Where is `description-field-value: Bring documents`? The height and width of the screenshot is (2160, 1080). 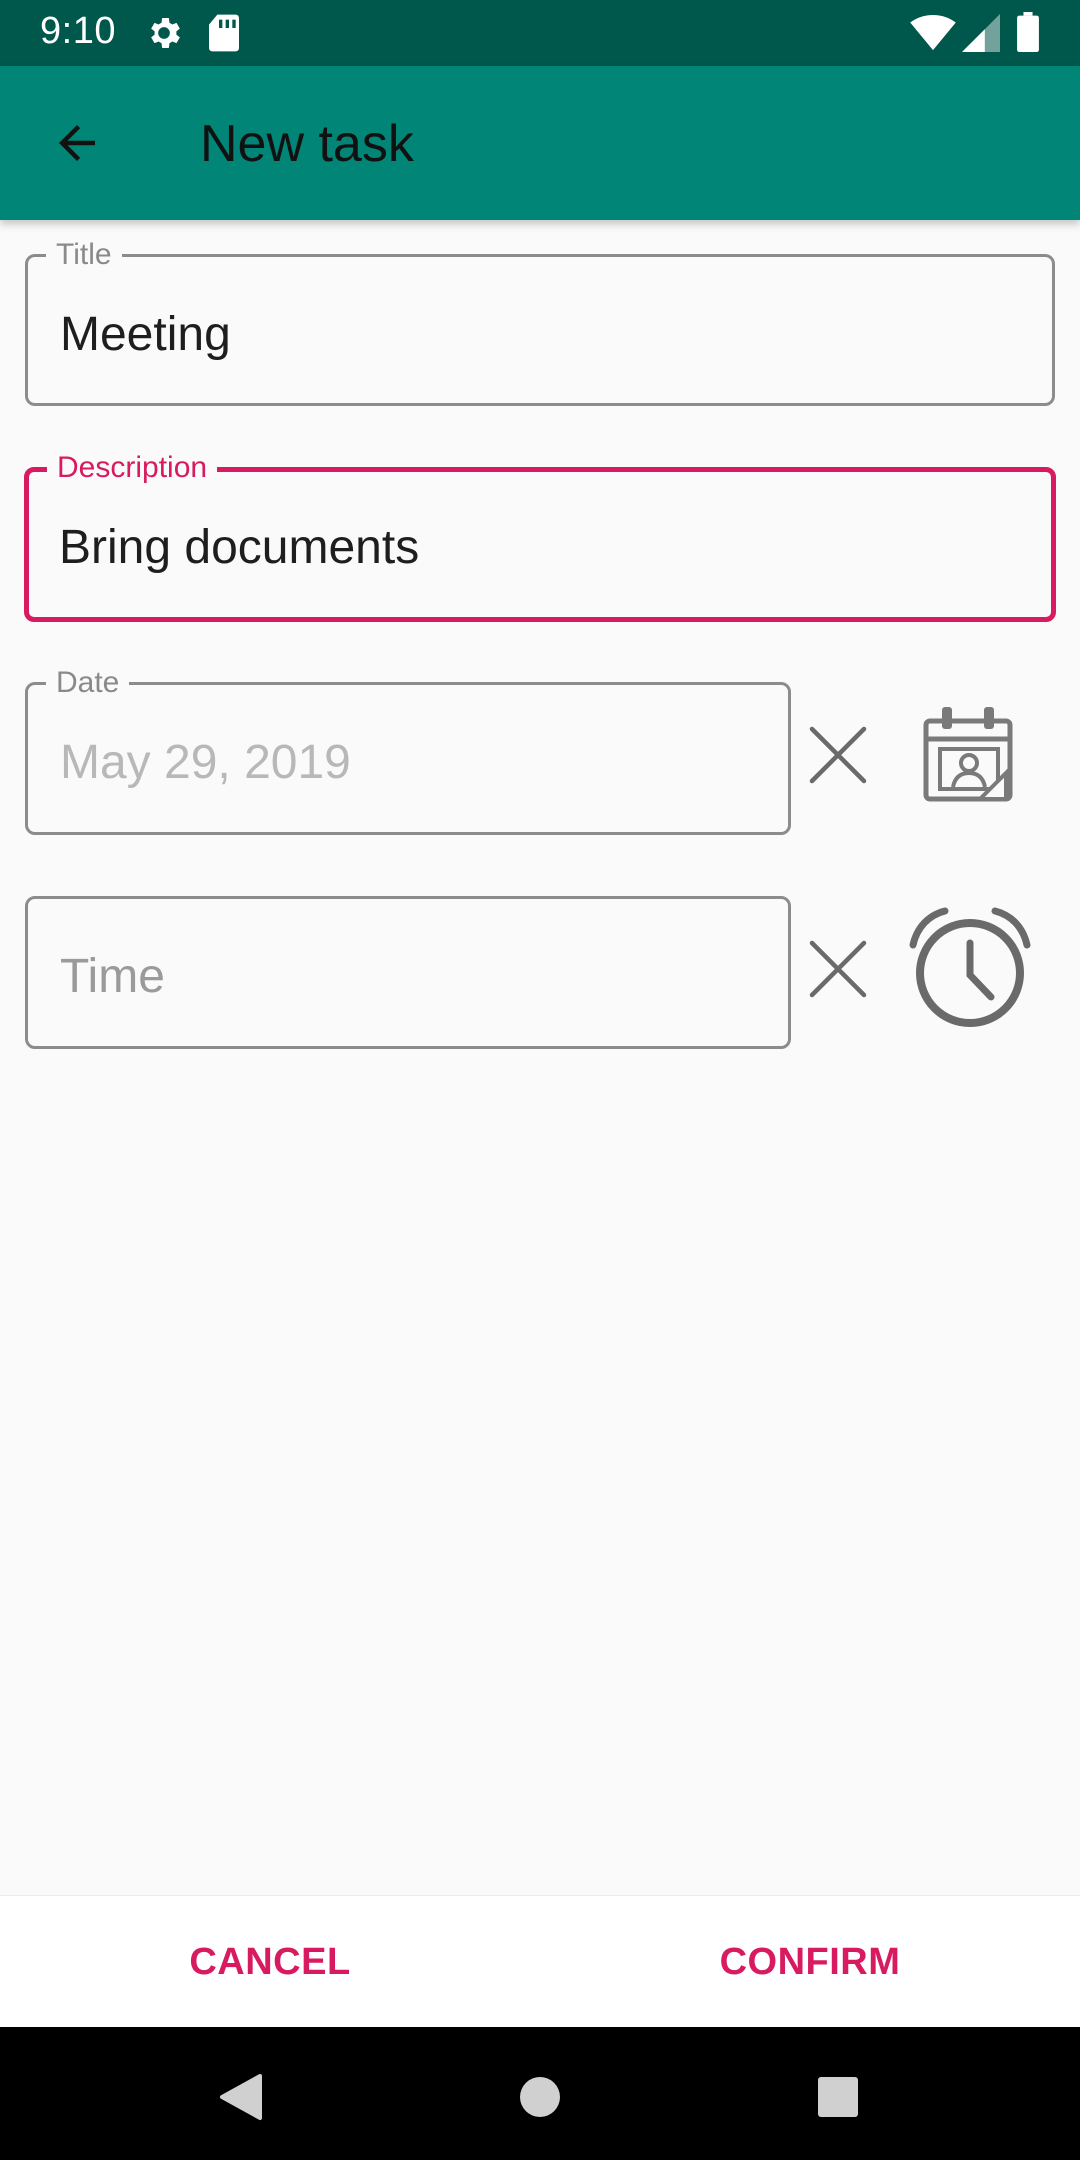
description-field-value: Bring documents is located at coordinates (239, 547).